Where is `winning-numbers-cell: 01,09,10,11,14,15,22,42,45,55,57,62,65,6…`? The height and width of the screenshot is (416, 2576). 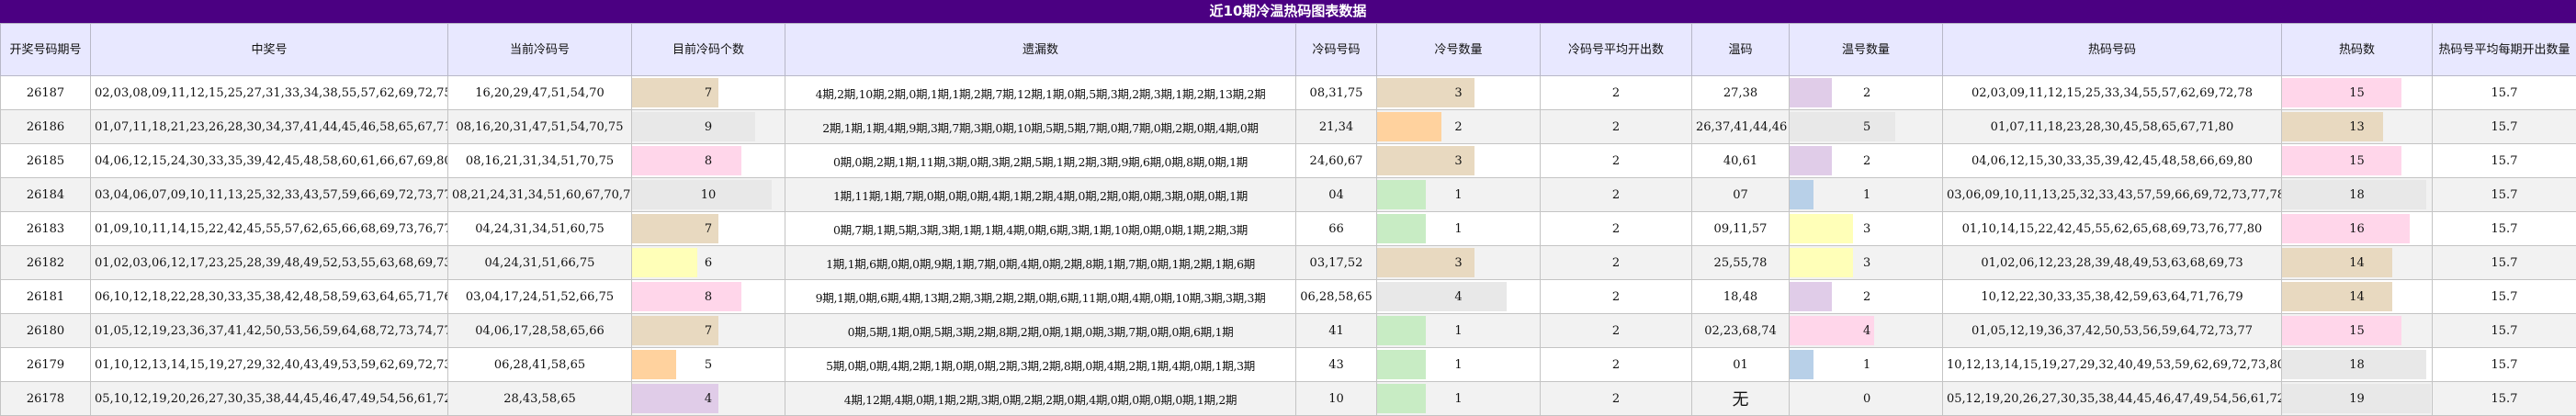 winning-numbers-cell: 01,09,10,11,14,15,22,42,45,55,57,62,65,6… is located at coordinates (269, 229).